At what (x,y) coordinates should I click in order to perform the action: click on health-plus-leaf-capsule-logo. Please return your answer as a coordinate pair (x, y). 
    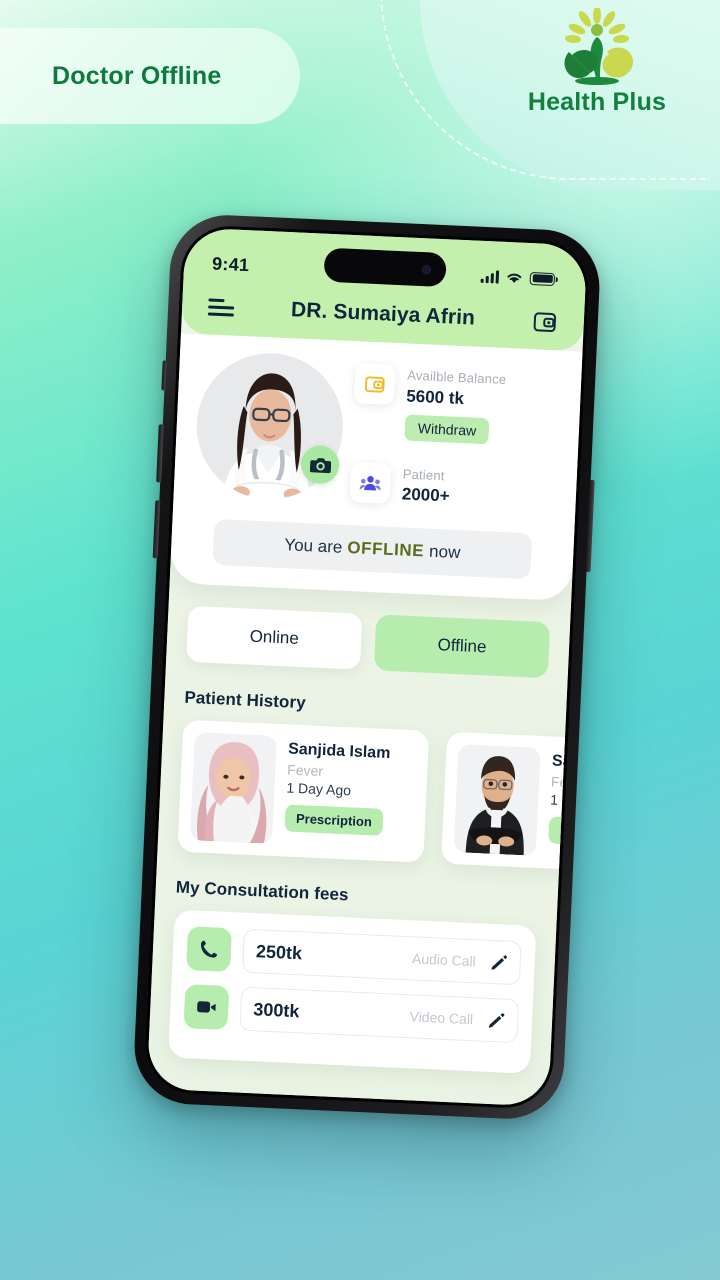
    Looking at the image, I should click on (599, 46).